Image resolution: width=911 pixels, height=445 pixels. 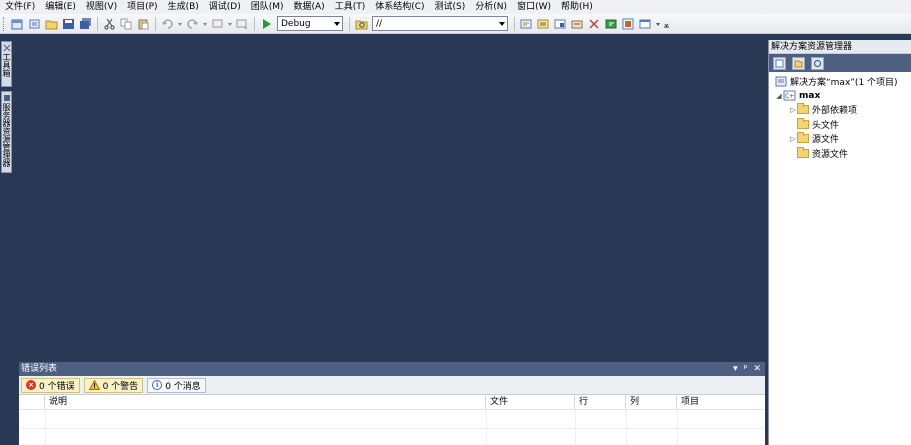 I want to click on menu-architecture: 体系结构(C), so click(x=399, y=7).